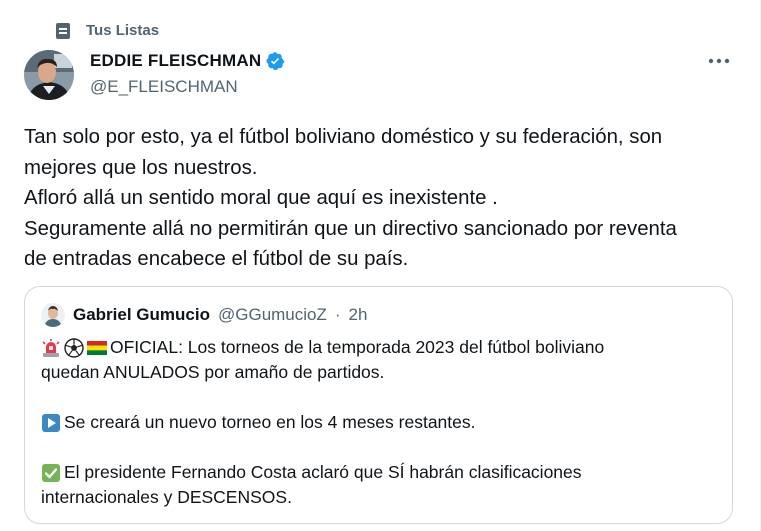  I want to click on soccer-ball-emoji, so click(74, 347).